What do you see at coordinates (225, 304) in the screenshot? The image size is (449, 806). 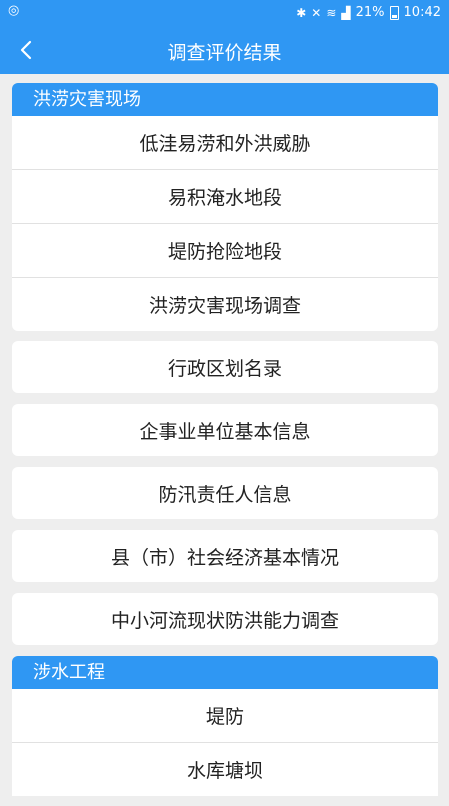 I see `list-item-flood-survey: 洪涝灾害现场调查` at bounding box center [225, 304].